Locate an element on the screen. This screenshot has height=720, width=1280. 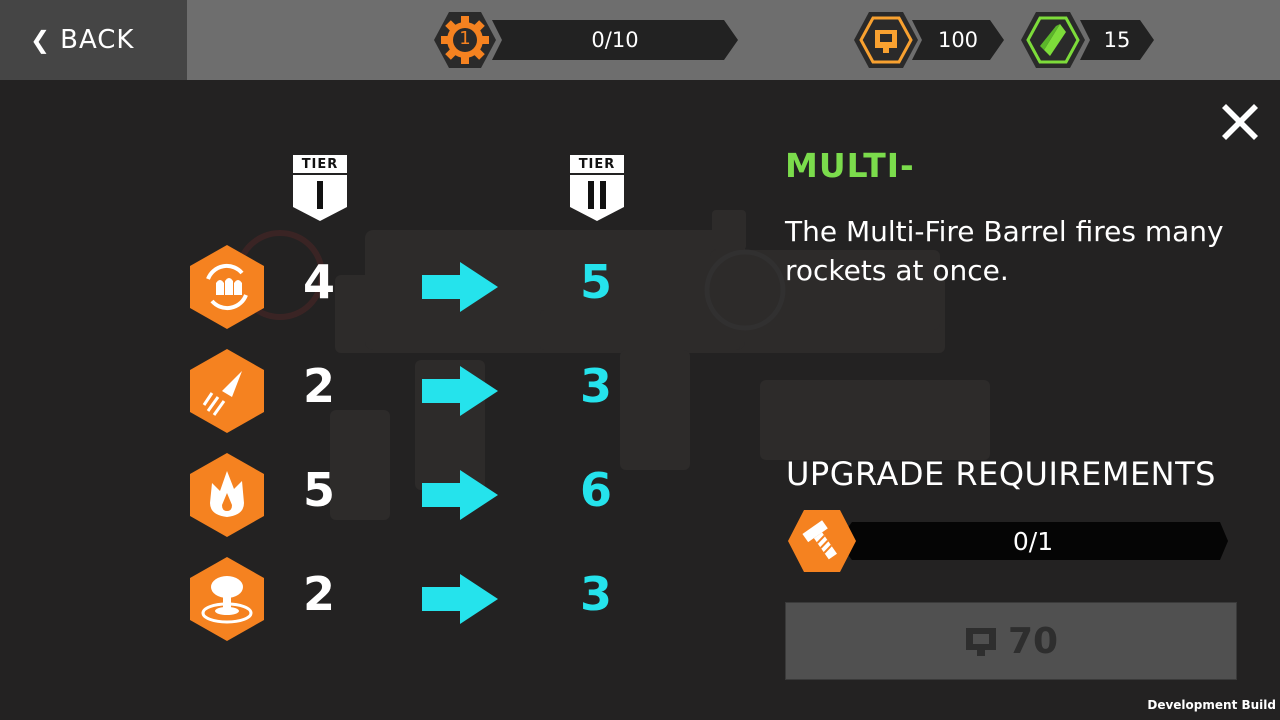
tier-from-badge: TIER is located at coordinates (320, 189).